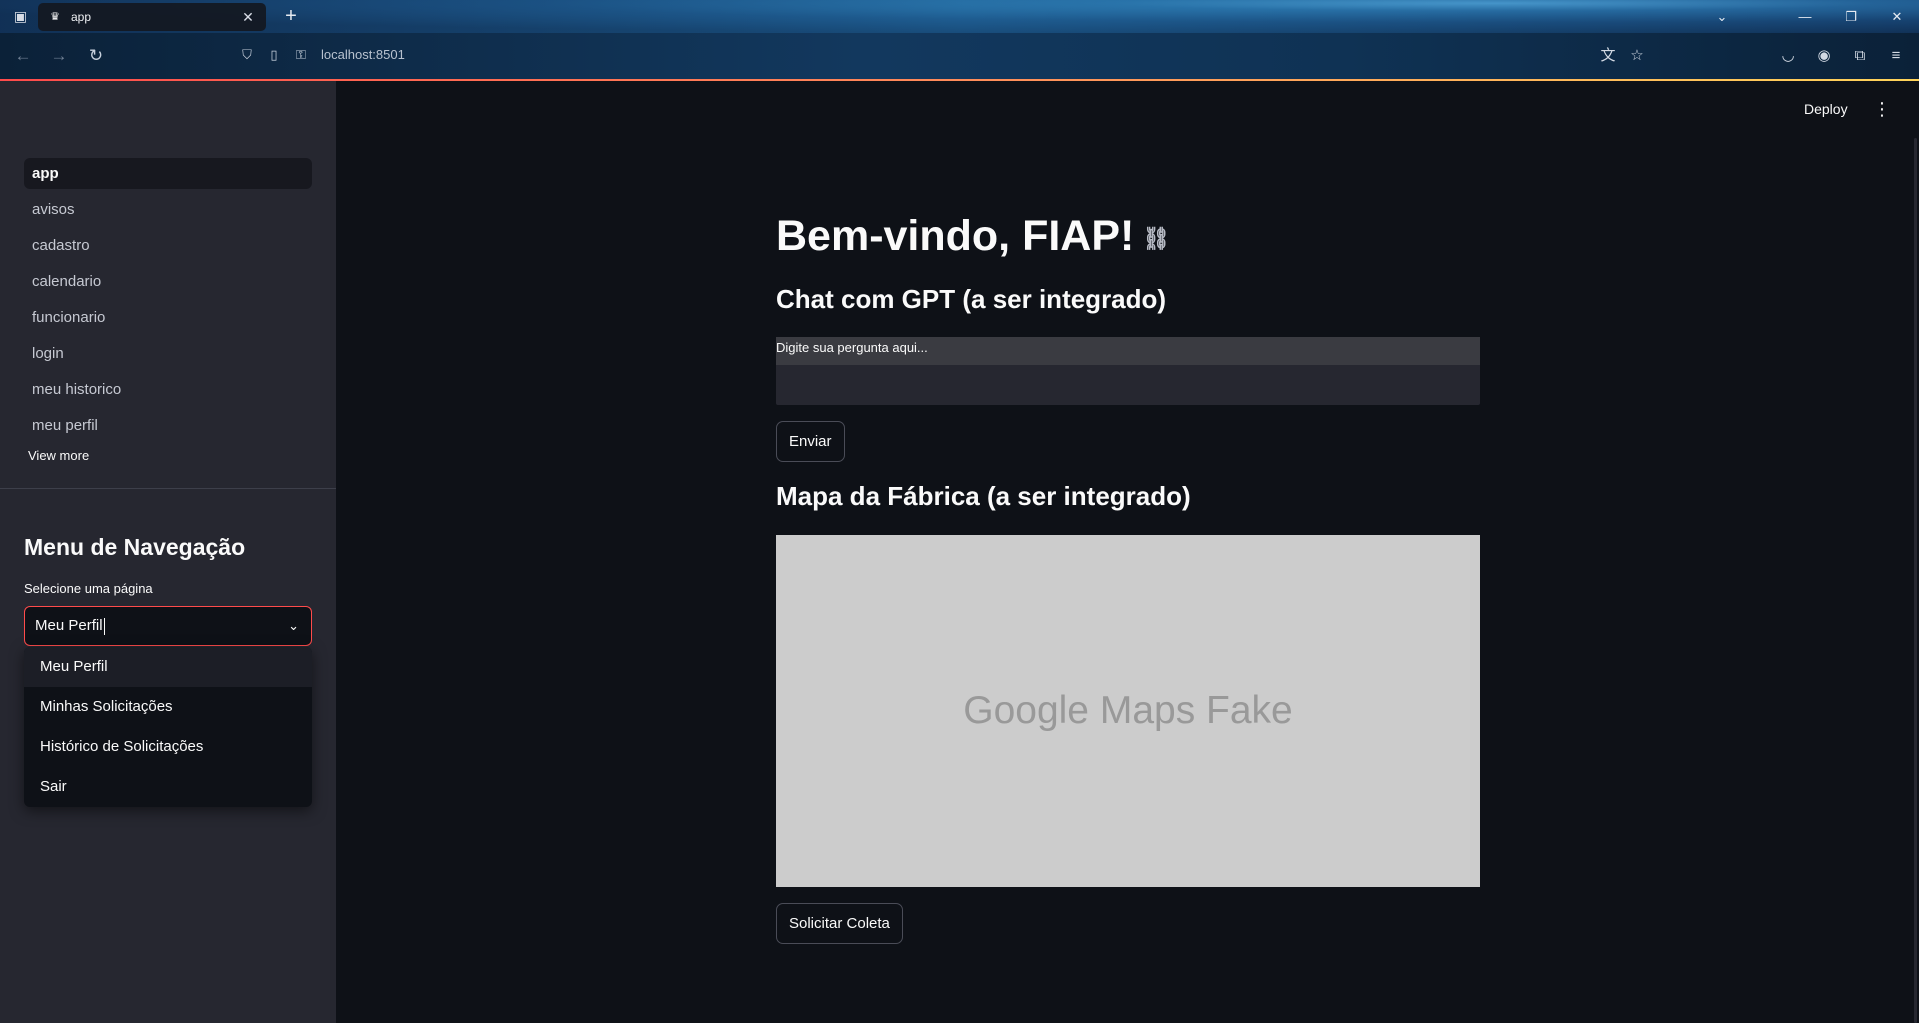 This screenshot has height=1023, width=1919. I want to click on new-tab-icon: +, so click(291, 16).